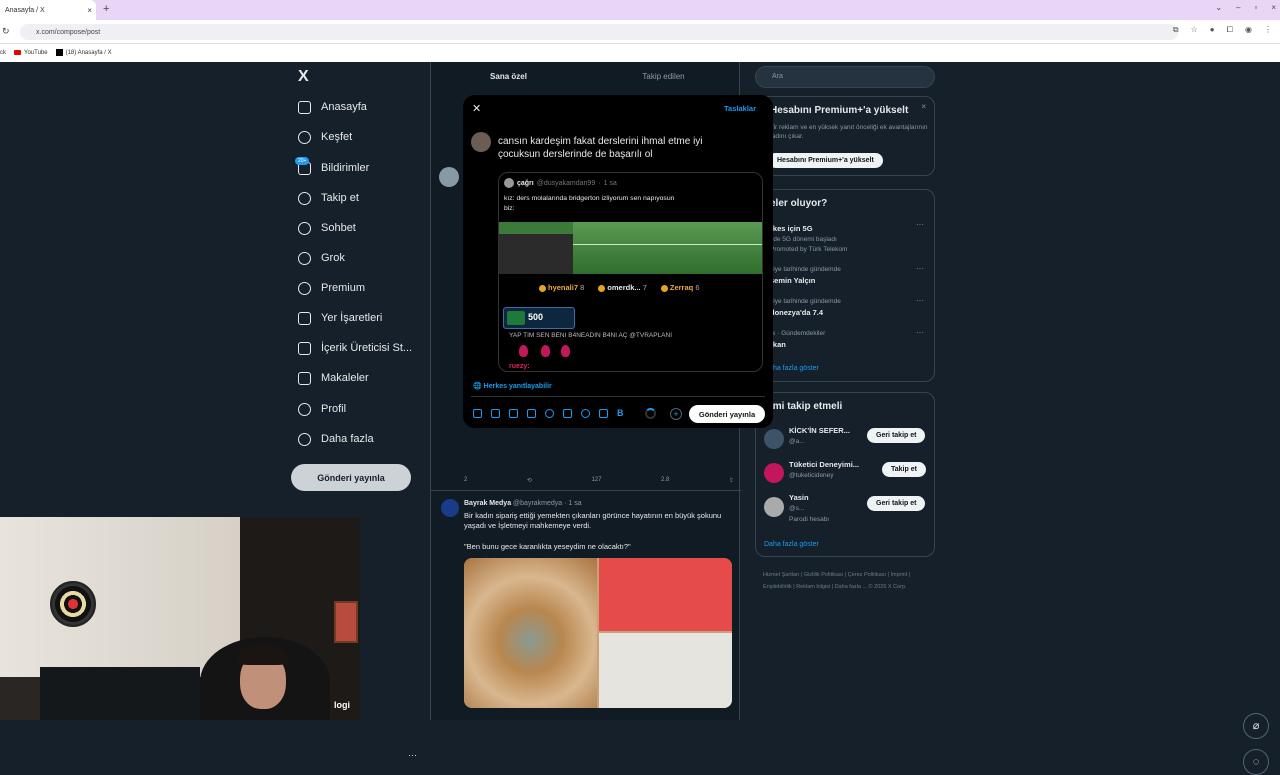 The height and width of the screenshot is (775, 1280). Describe the element at coordinates (791, 228) in the screenshot. I see `trend-name: rkes için 5G` at that location.